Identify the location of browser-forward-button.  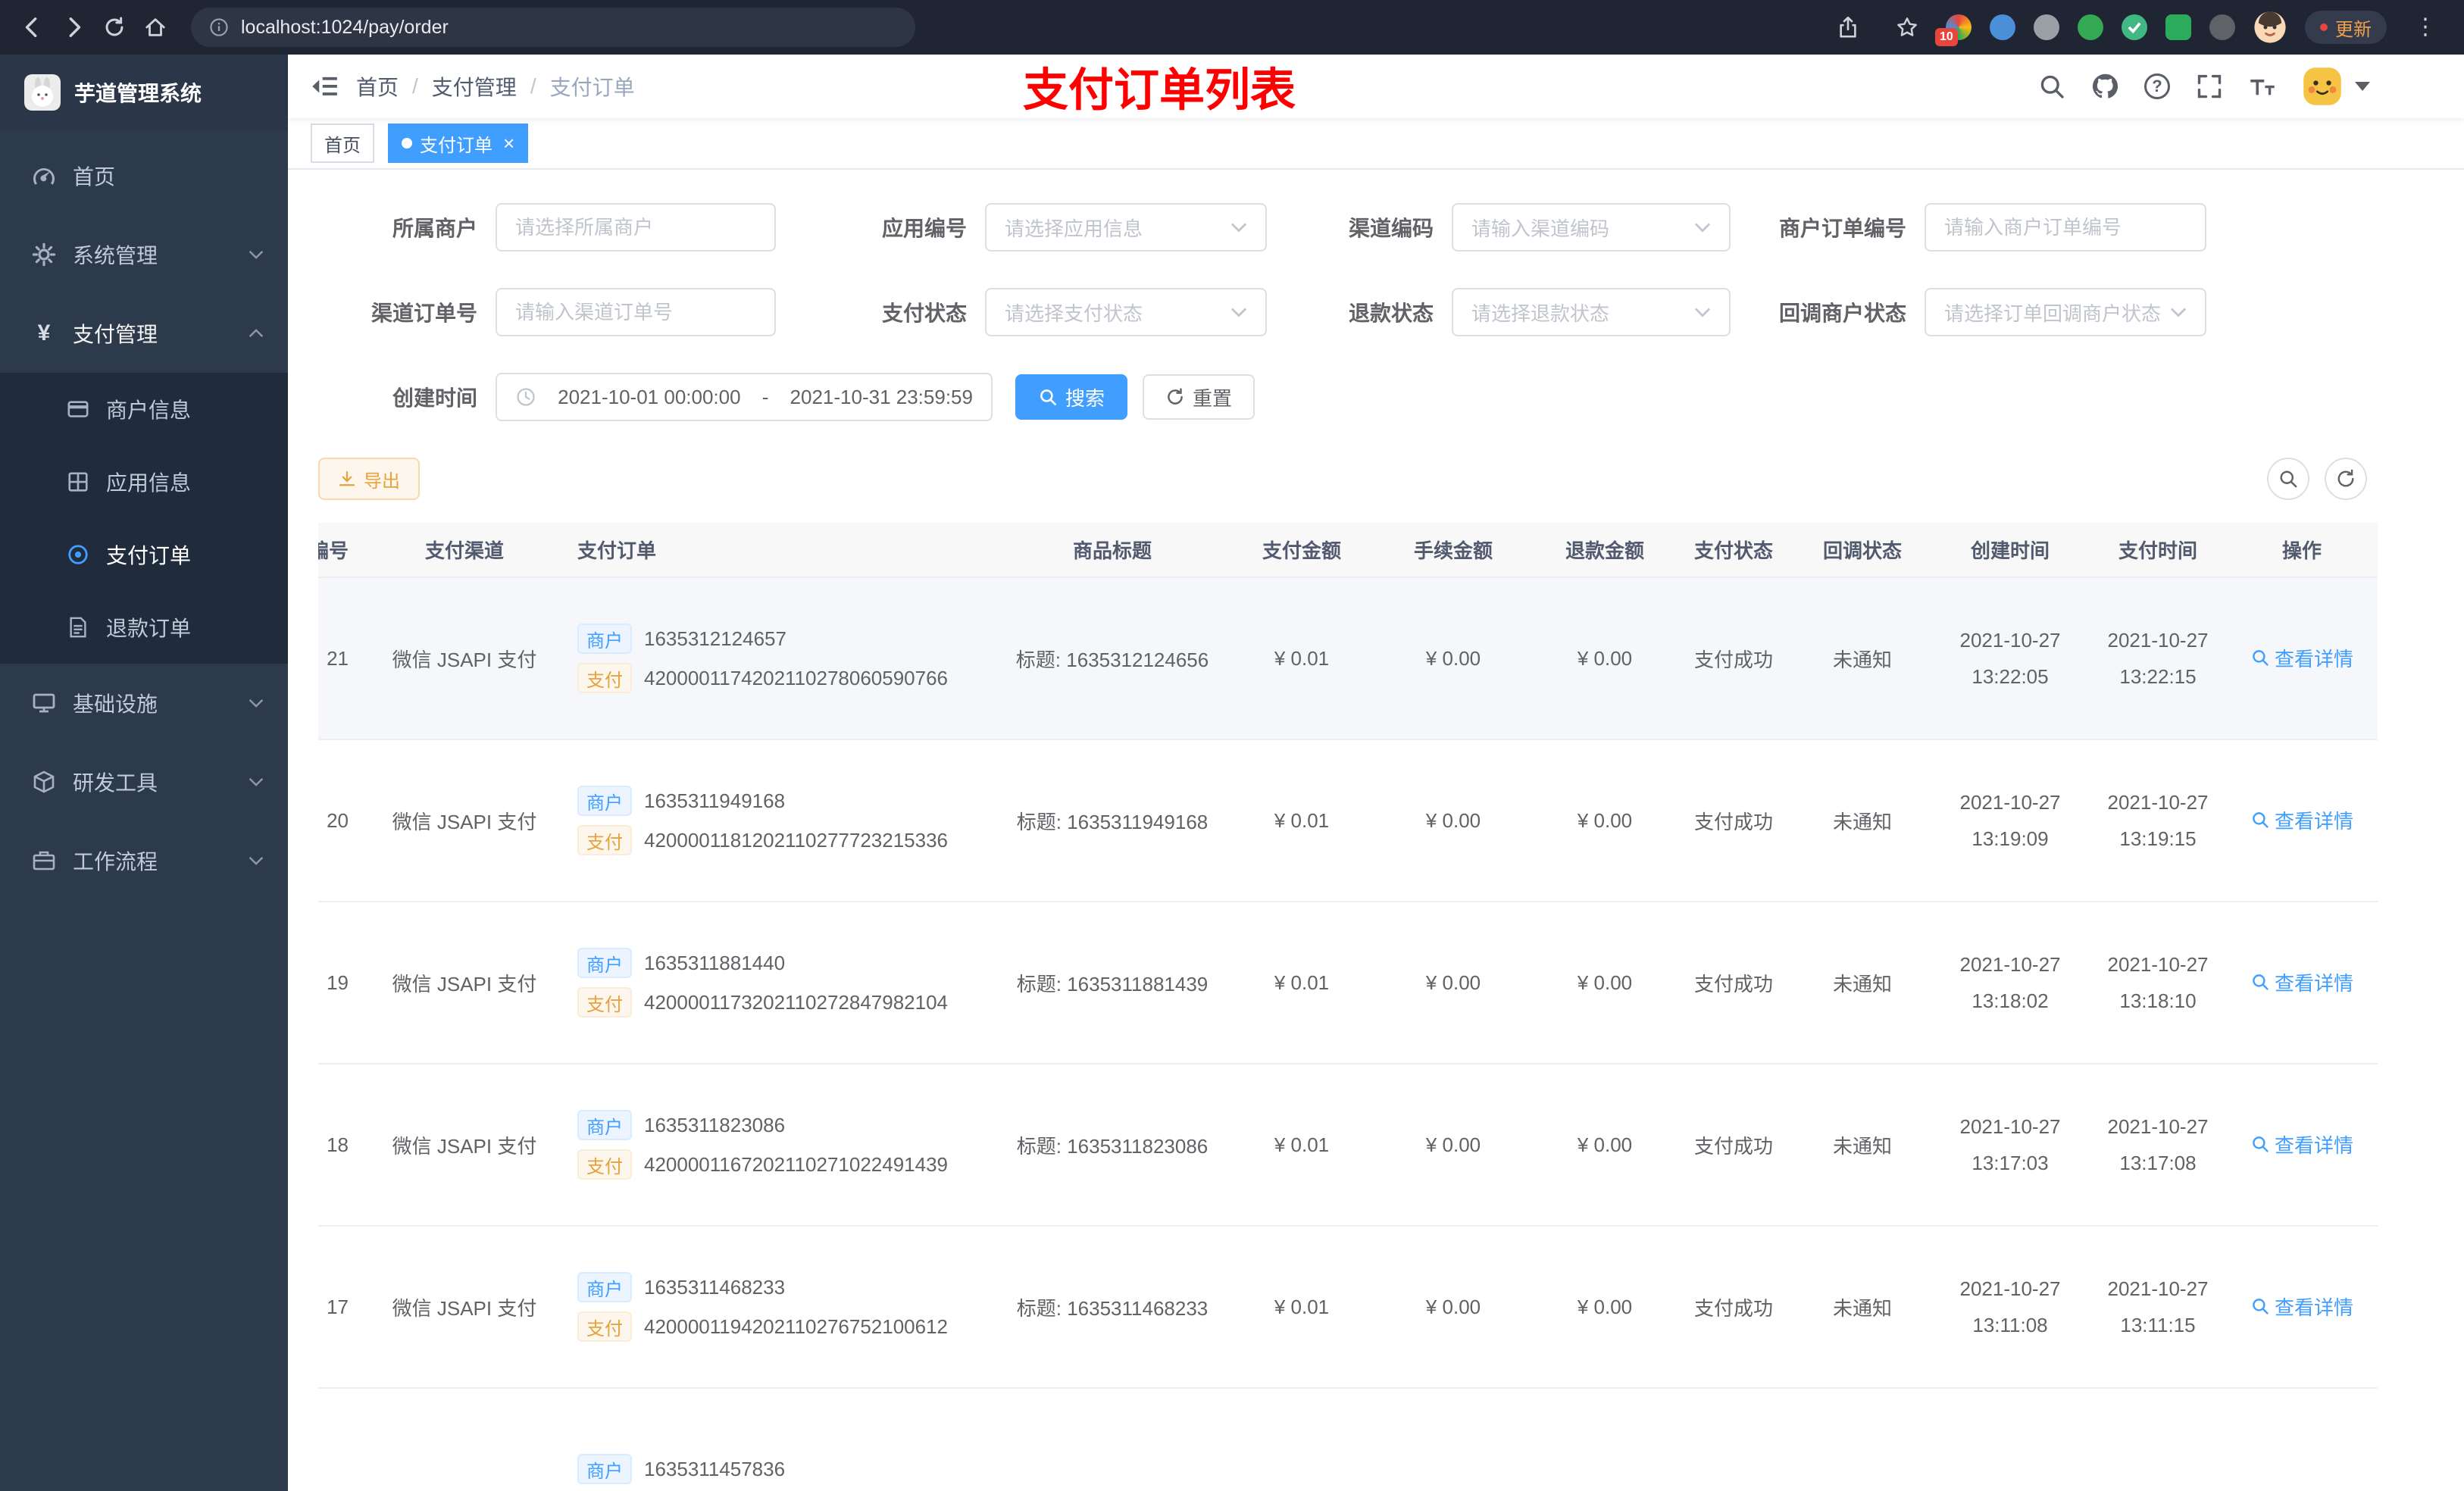
(73, 27).